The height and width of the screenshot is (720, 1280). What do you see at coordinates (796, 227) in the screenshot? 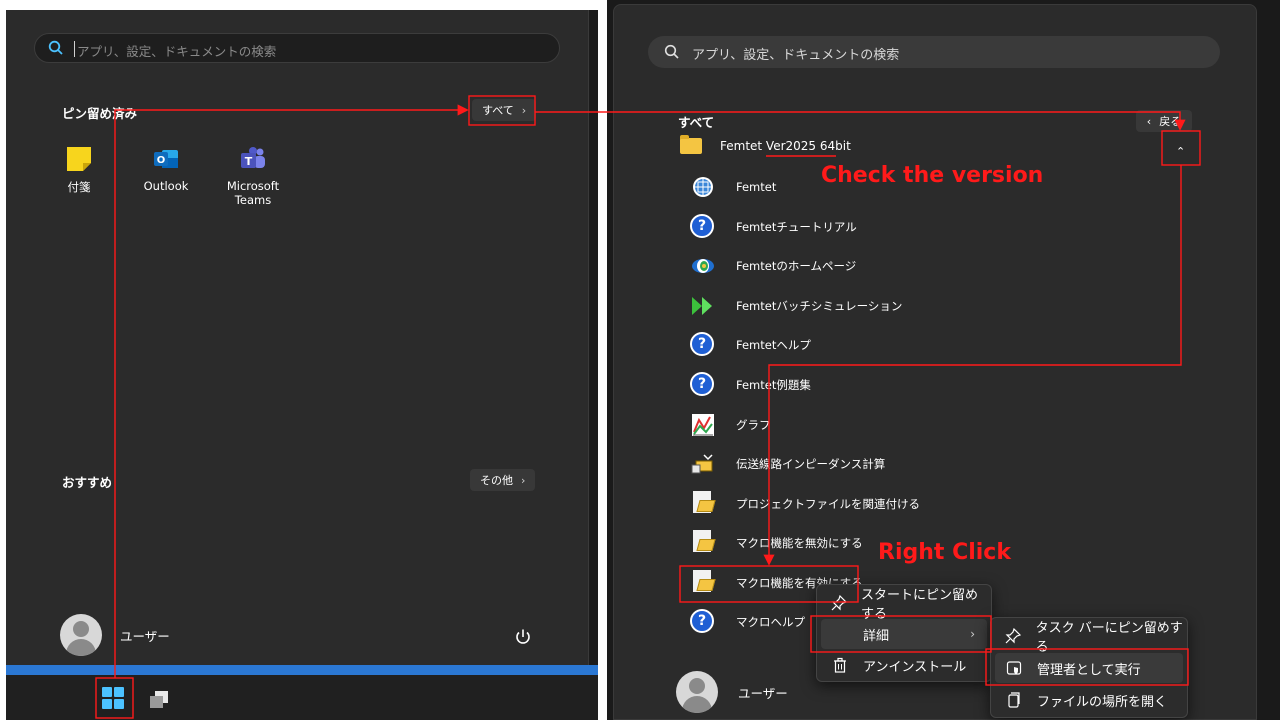
I see `app-label: Femtetチュートリアル` at bounding box center [796, 227].